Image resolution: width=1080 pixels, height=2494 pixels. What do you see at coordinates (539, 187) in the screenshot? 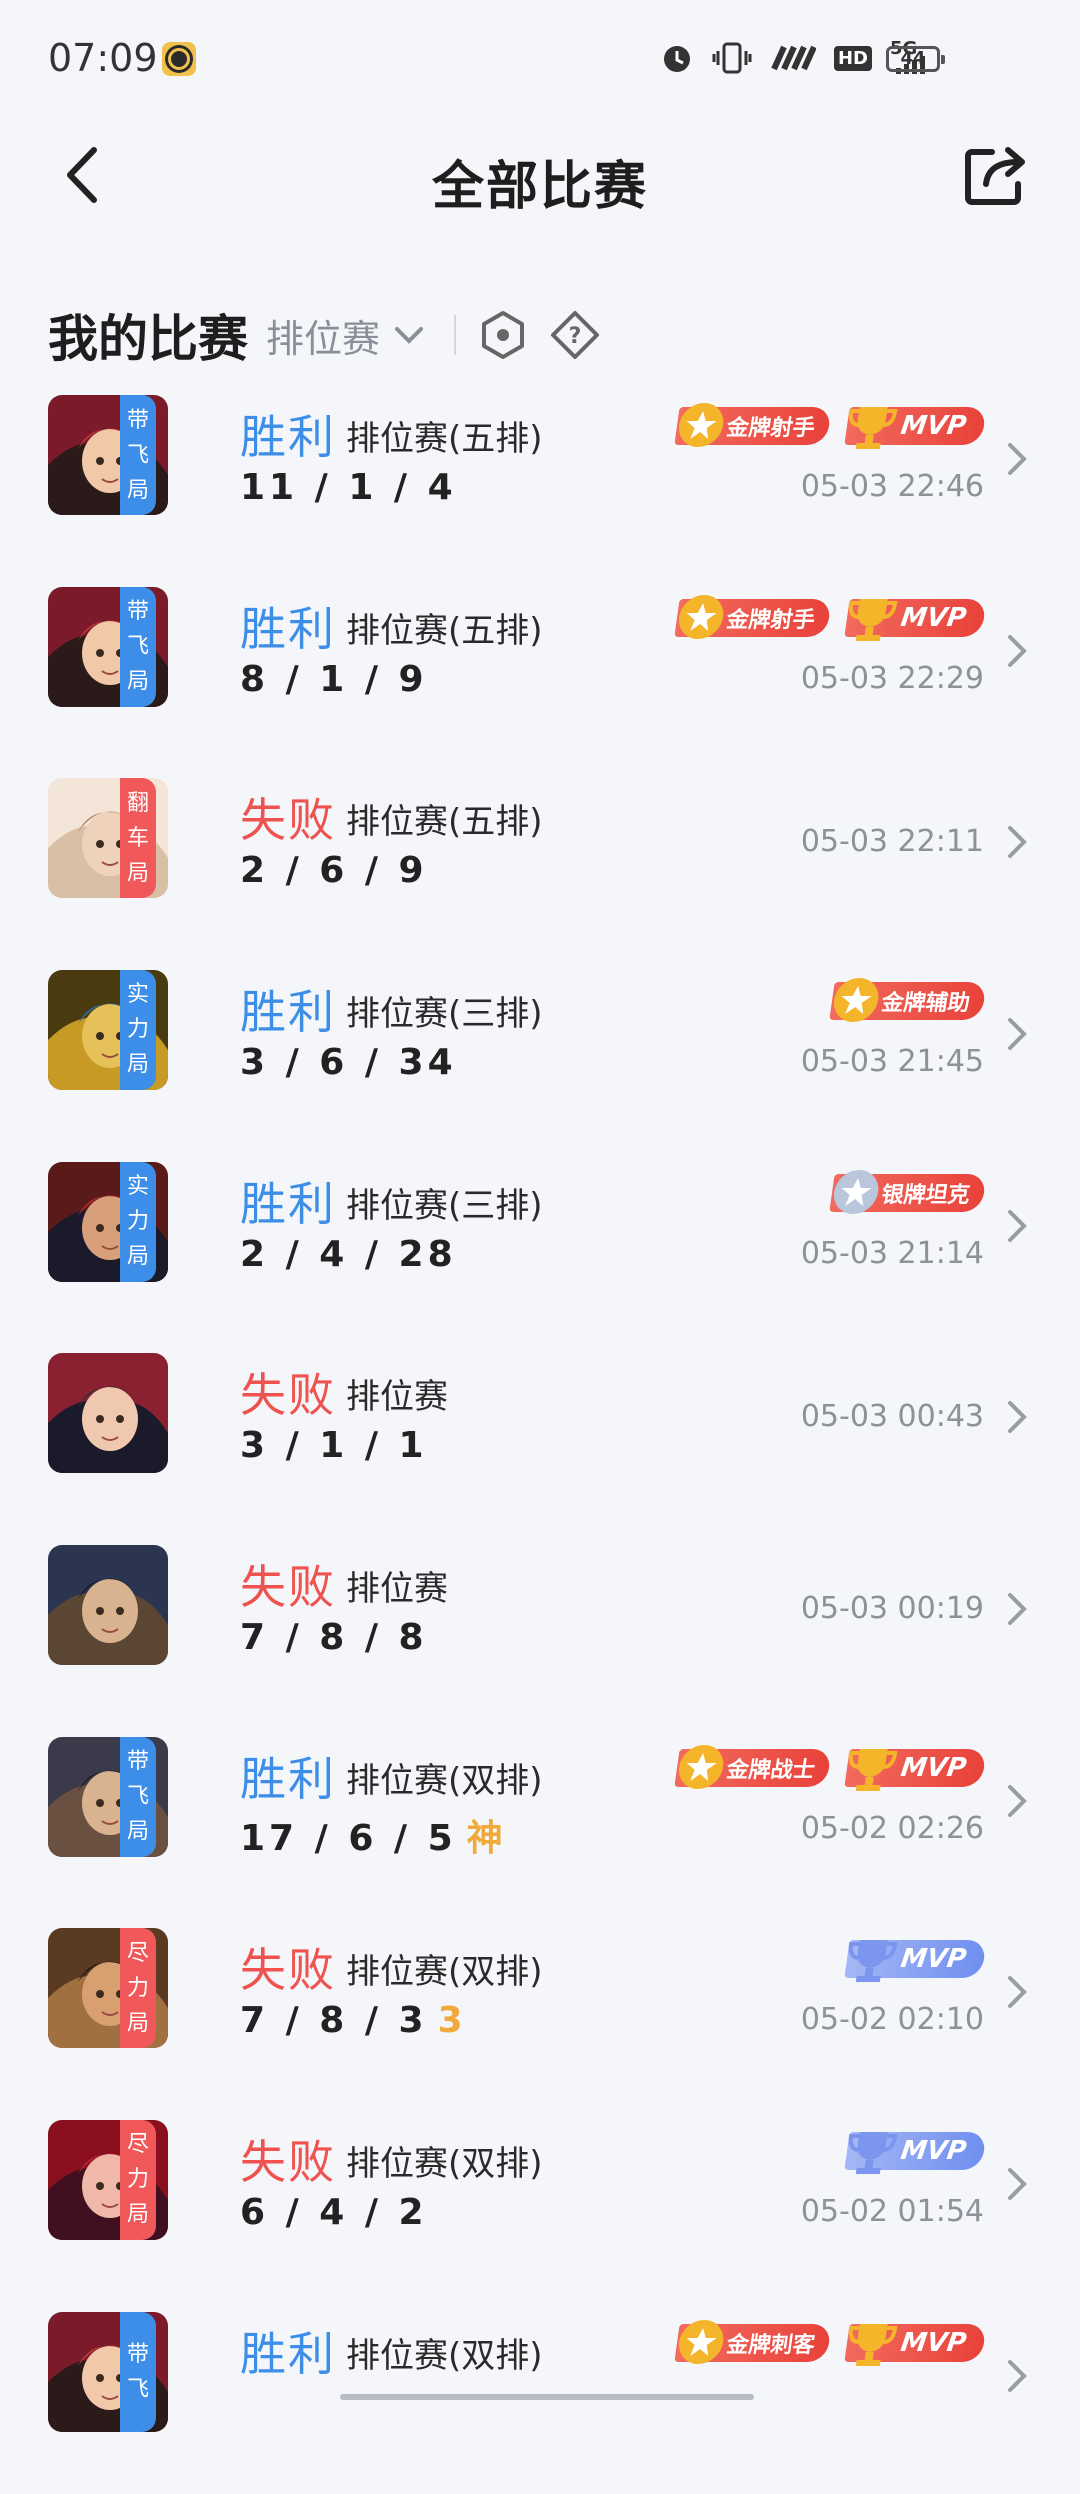
I see `page-title: 全部比赛` at bounding box center [539, 187].